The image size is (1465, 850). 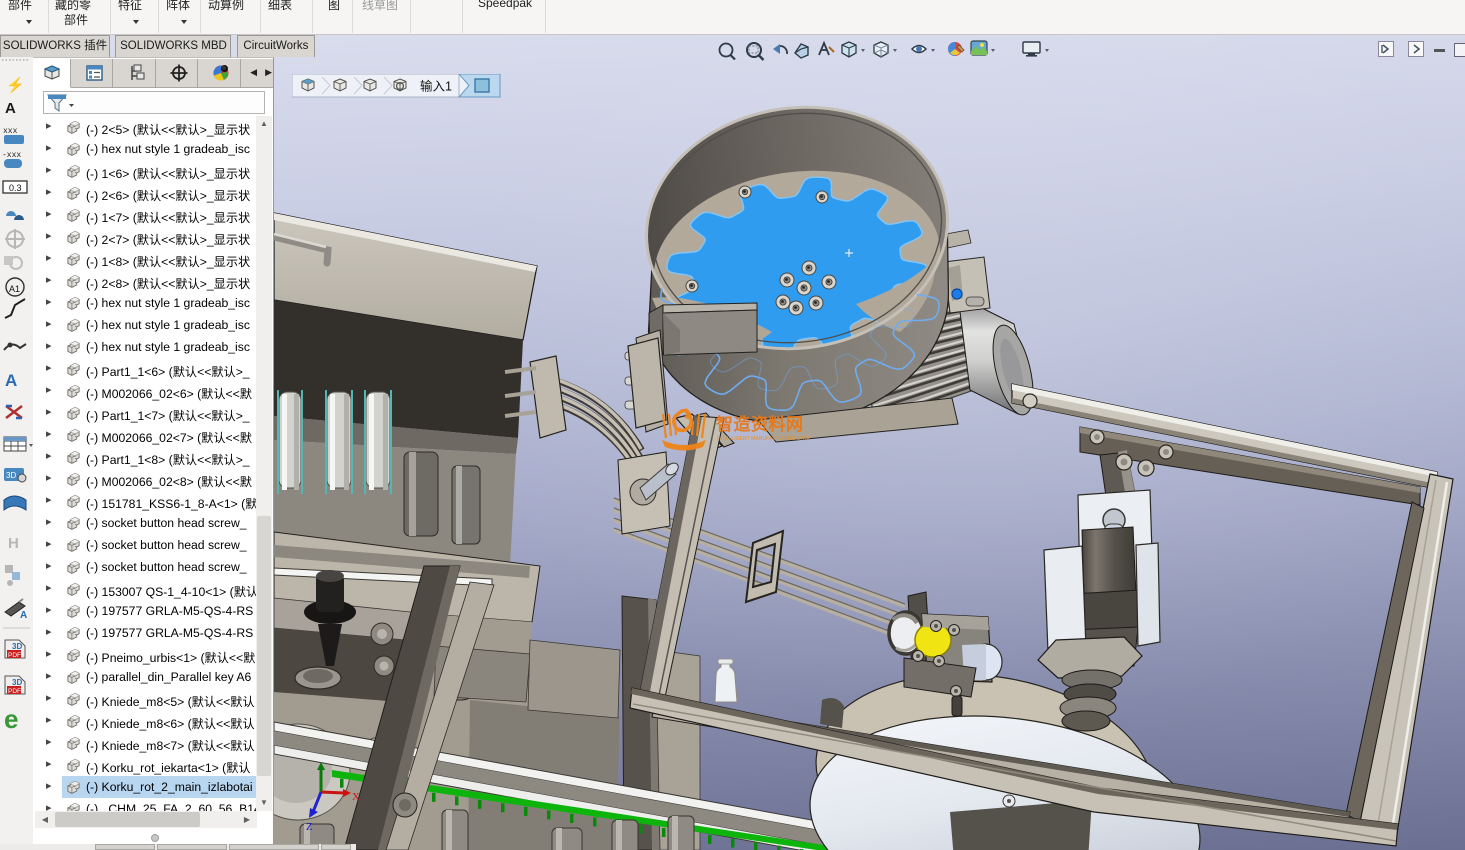 What do you see at coordinates (11, 719) in the screenshot?
I see `svg-text: e` at bounding box center [11, 719].